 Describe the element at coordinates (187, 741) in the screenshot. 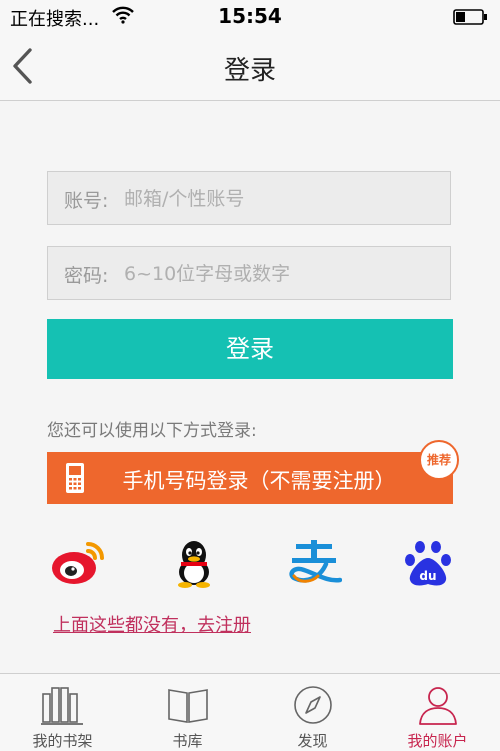

I see `tab-label-library: 书库` at that location.